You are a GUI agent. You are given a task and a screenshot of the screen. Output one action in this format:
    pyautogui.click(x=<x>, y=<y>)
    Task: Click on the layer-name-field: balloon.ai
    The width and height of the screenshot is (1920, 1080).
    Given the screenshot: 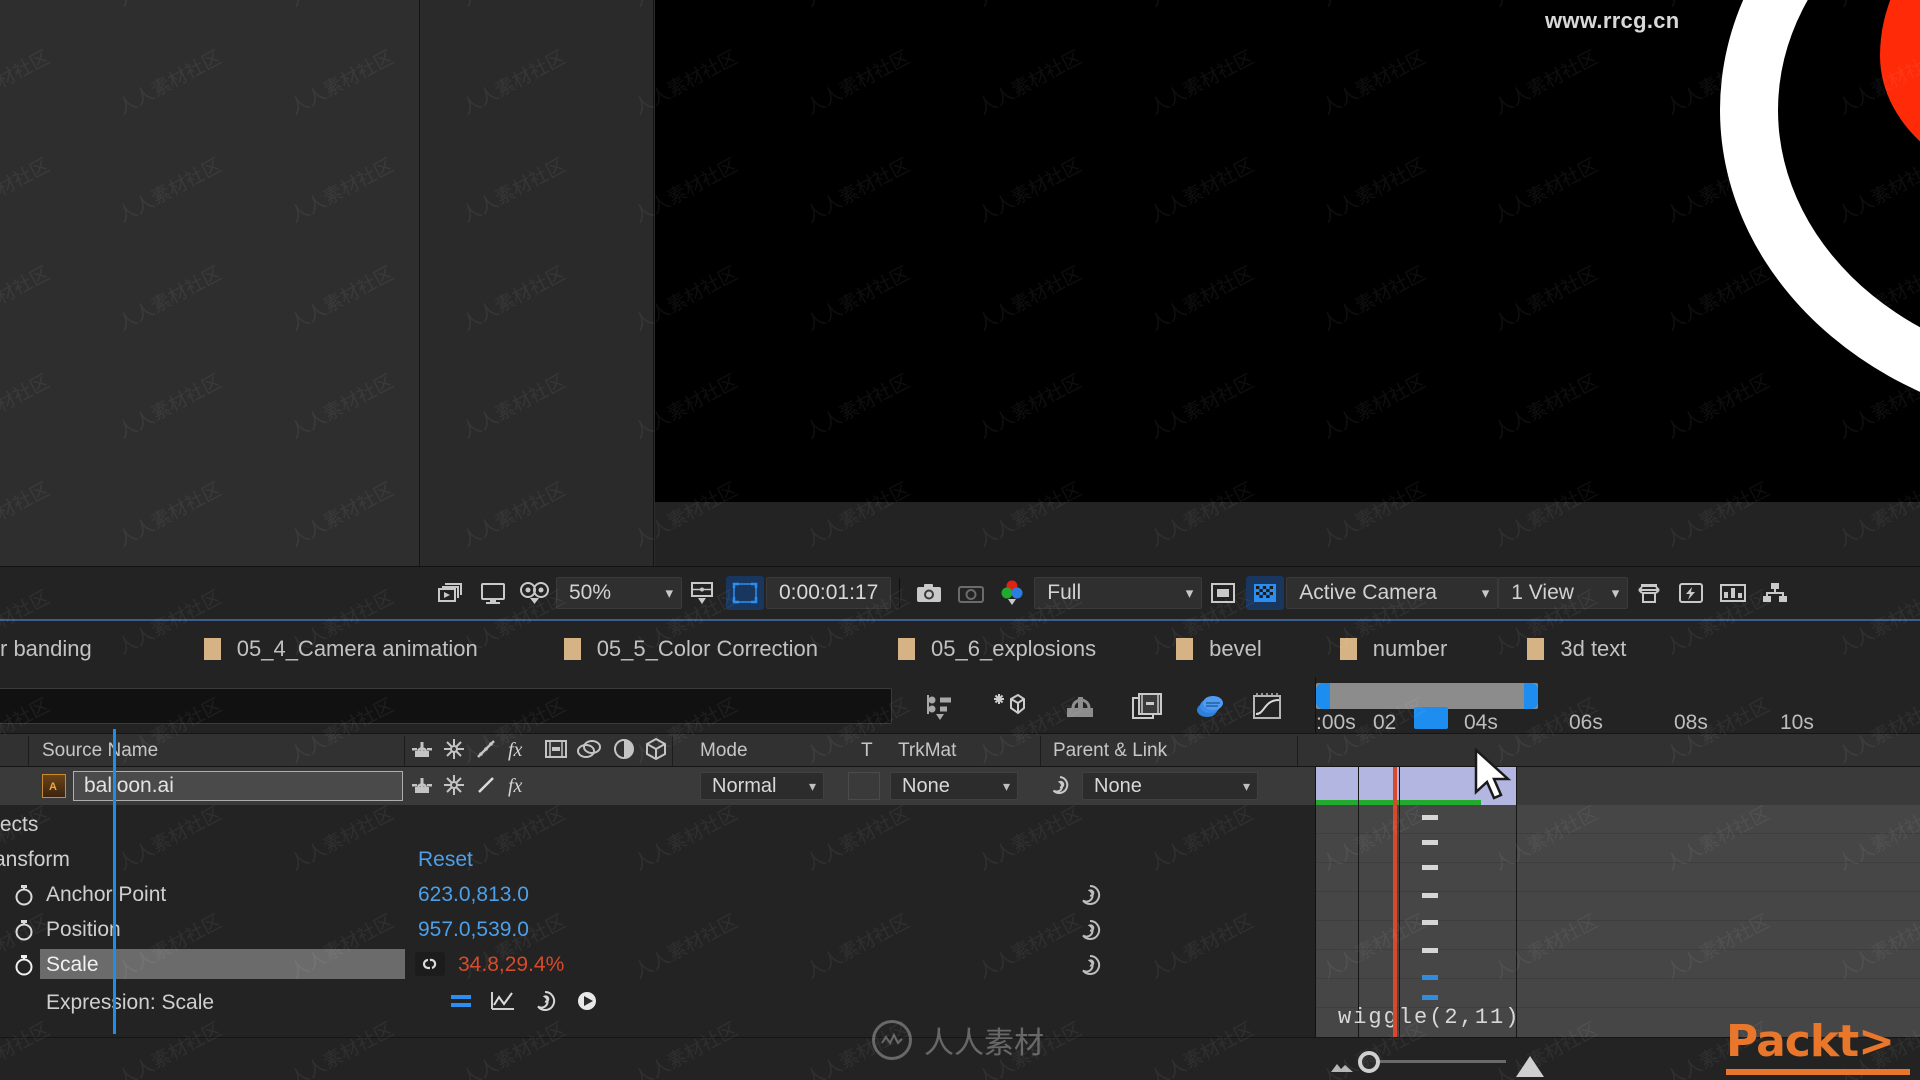 What is the action you would take?
    pyautogui.click(x=238, y=786)
    